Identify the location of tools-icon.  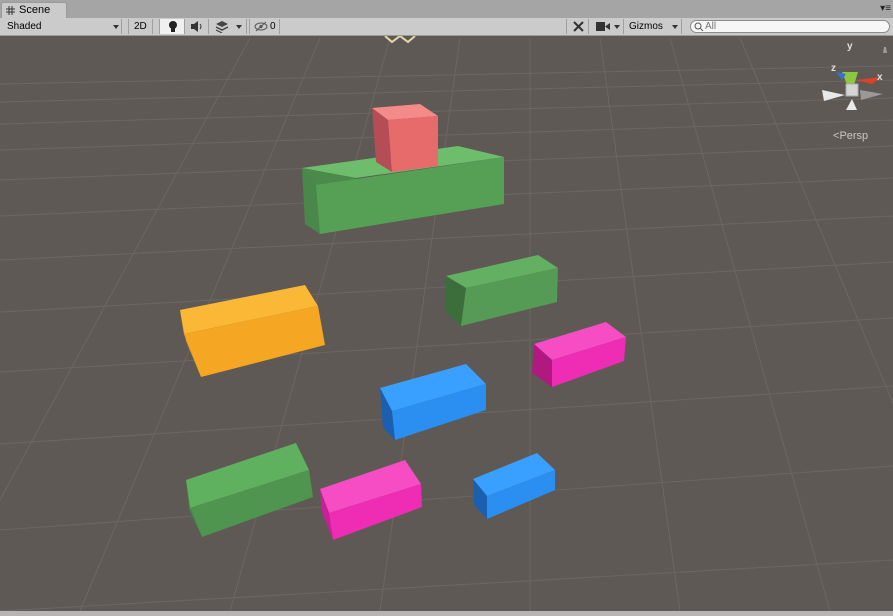
(578, 26).